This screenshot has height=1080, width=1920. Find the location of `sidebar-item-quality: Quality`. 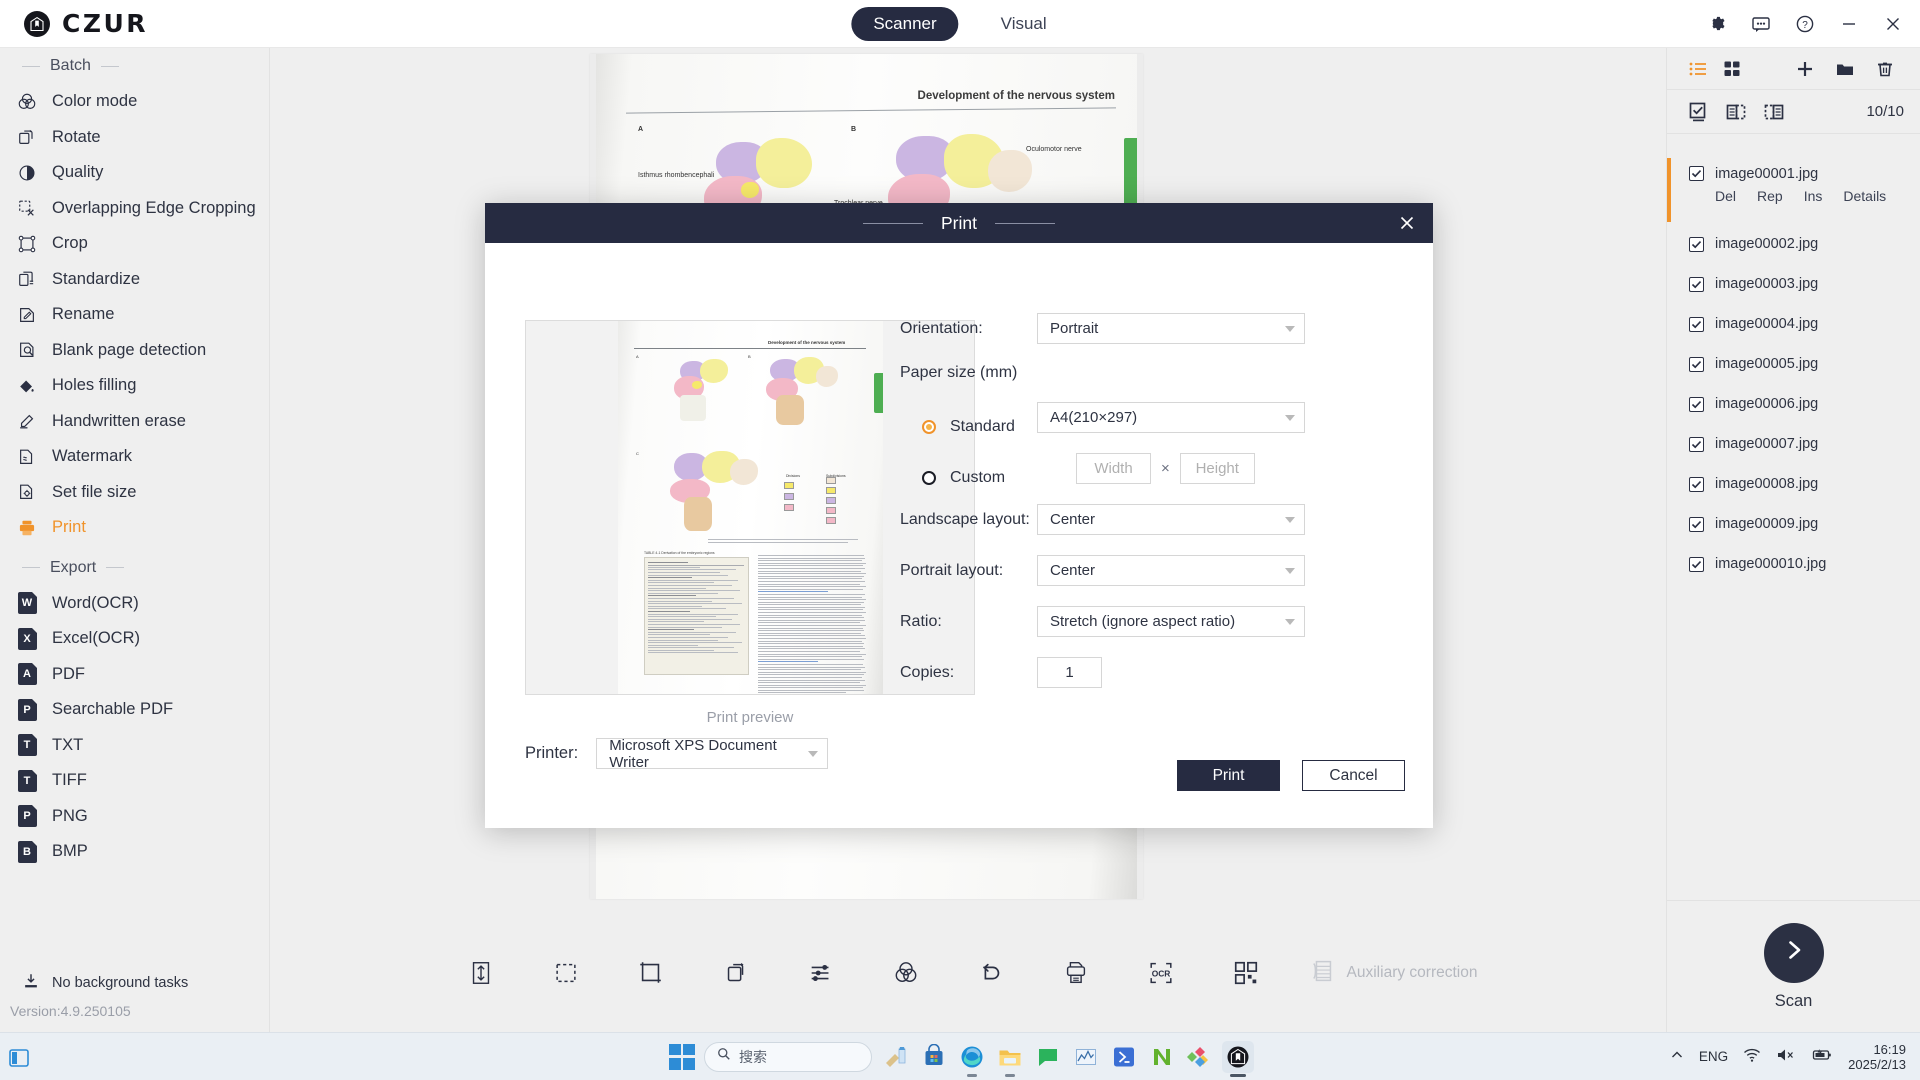

sidebar-item-quality: Quality is located at coordinates (134, 173).